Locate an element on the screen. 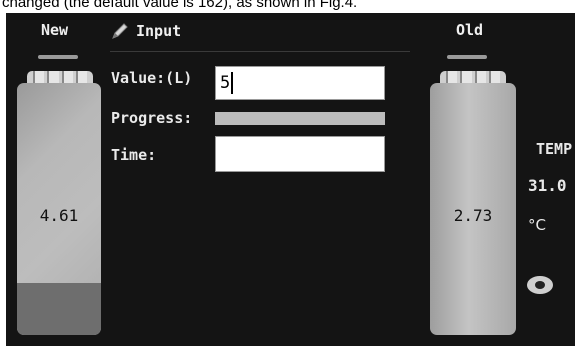 The width and height of the screenshot is (575, 346). value-input: 5 is located at coordinates (300, 83).